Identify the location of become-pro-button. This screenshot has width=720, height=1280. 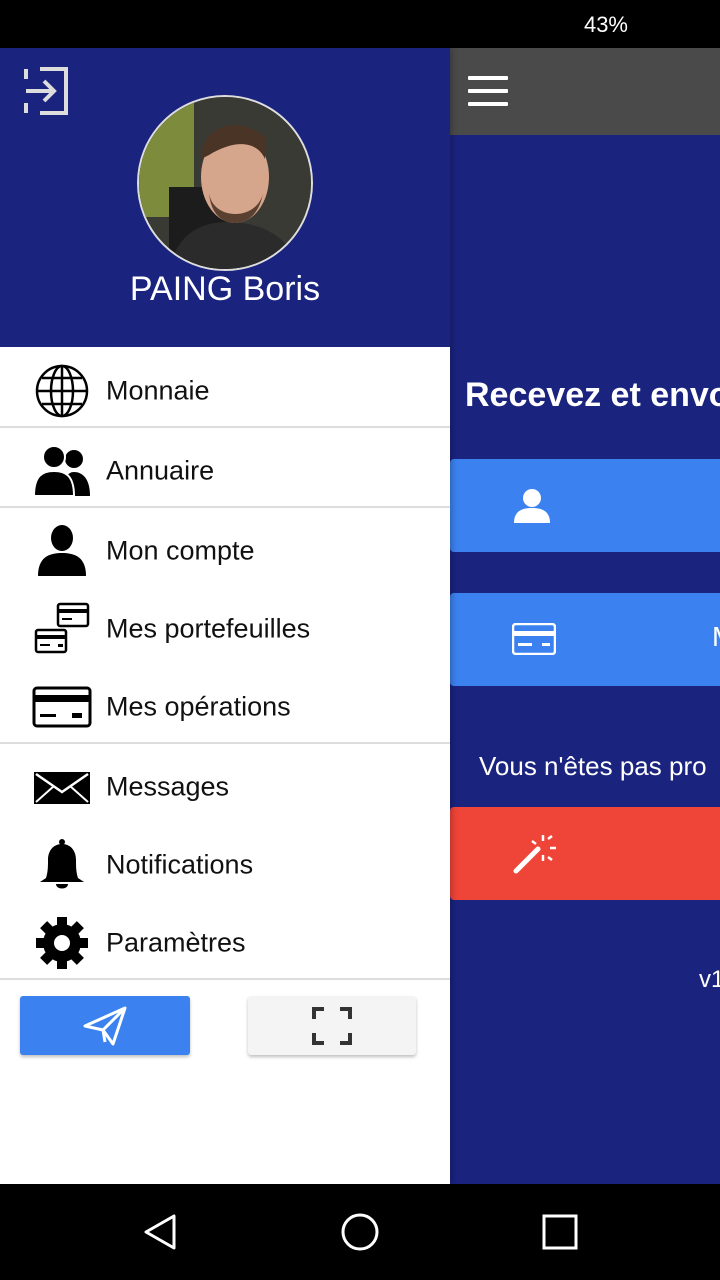
(585, 853).